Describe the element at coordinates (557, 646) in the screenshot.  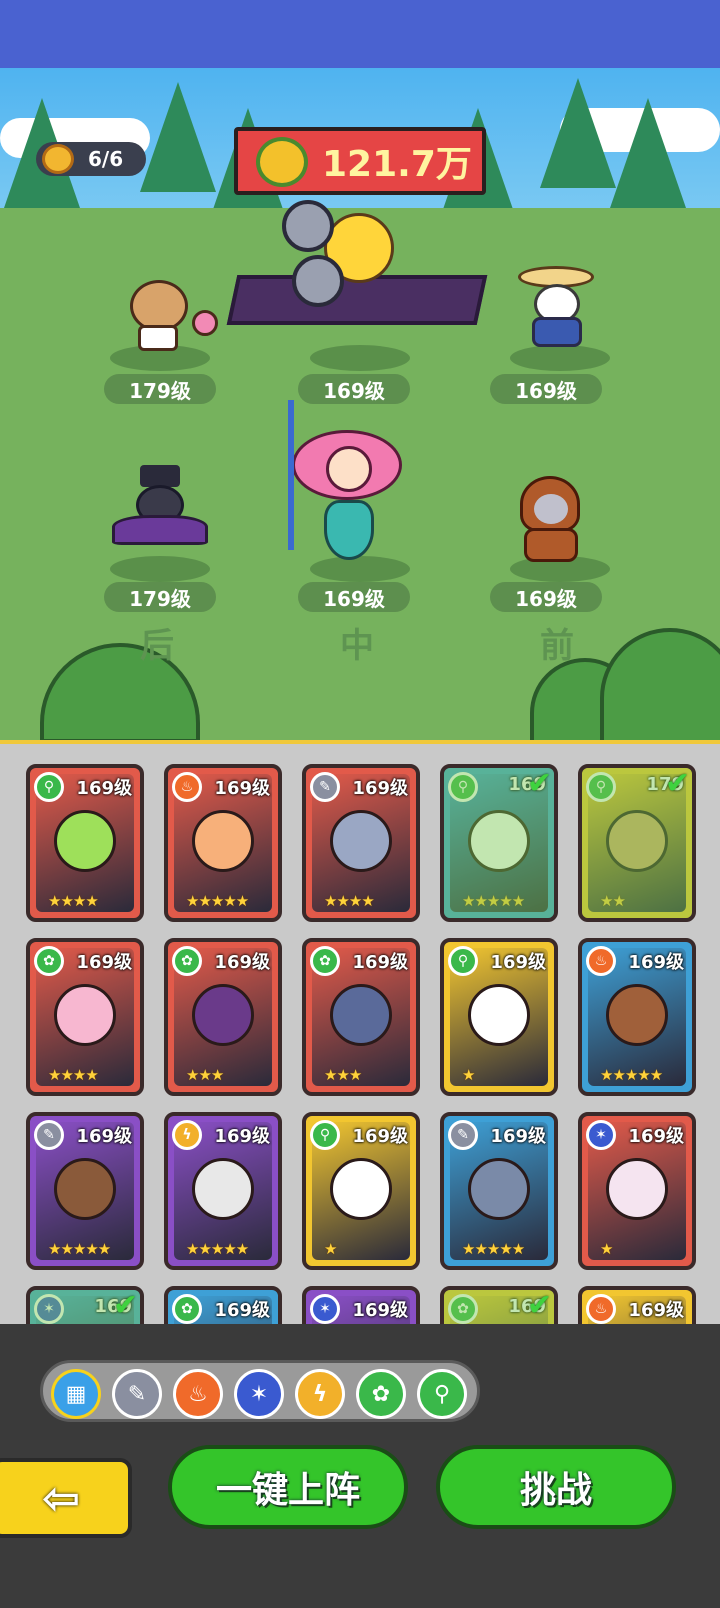
I see `row-label-front: 前` at that location.